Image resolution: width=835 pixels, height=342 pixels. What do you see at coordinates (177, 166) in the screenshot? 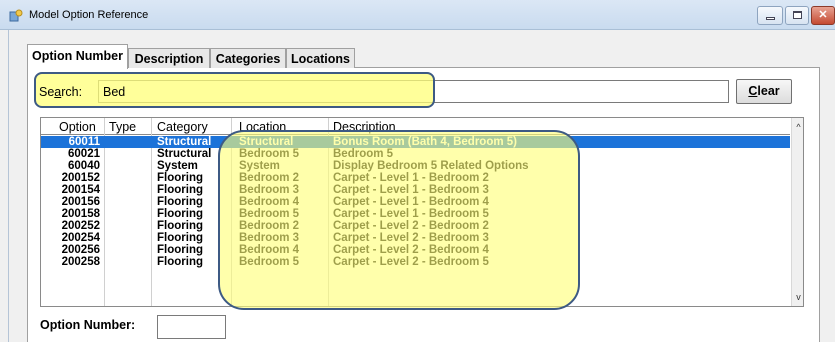
I see `cell-category: System` at bounding box center [177, 166].